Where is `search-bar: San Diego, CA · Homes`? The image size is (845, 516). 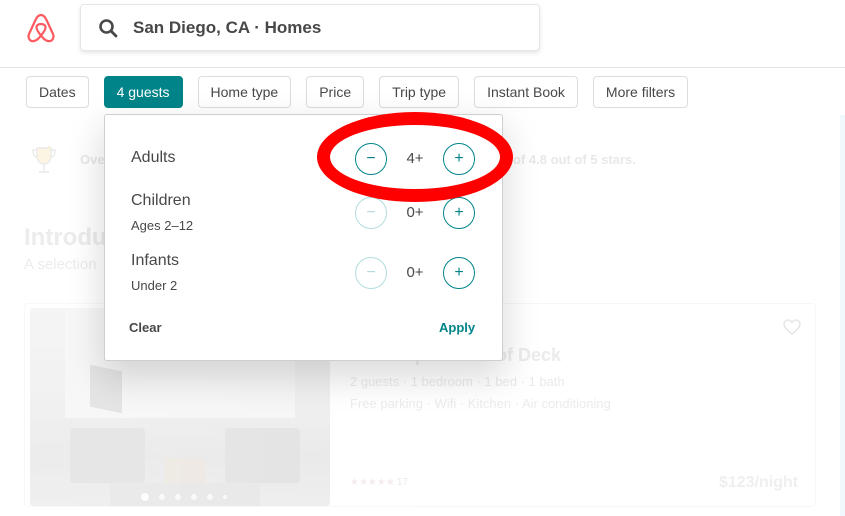
search-bar: San Diego, CA · Homes is located at coordinates (310, 27).